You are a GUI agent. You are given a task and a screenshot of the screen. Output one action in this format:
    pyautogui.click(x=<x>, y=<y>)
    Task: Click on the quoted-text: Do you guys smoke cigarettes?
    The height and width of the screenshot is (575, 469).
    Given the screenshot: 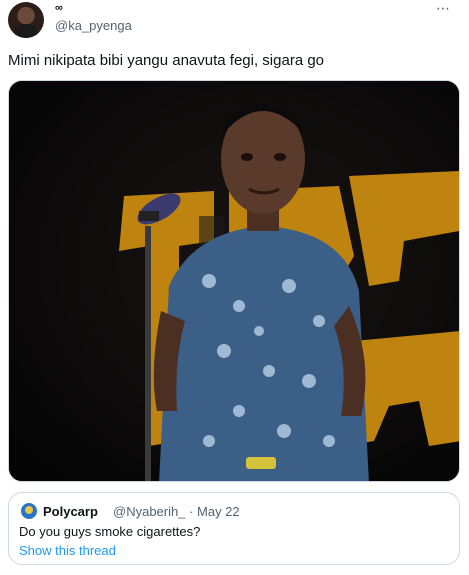 What is the action you would take?
    pyautogui.click(x=110, y=531)
    